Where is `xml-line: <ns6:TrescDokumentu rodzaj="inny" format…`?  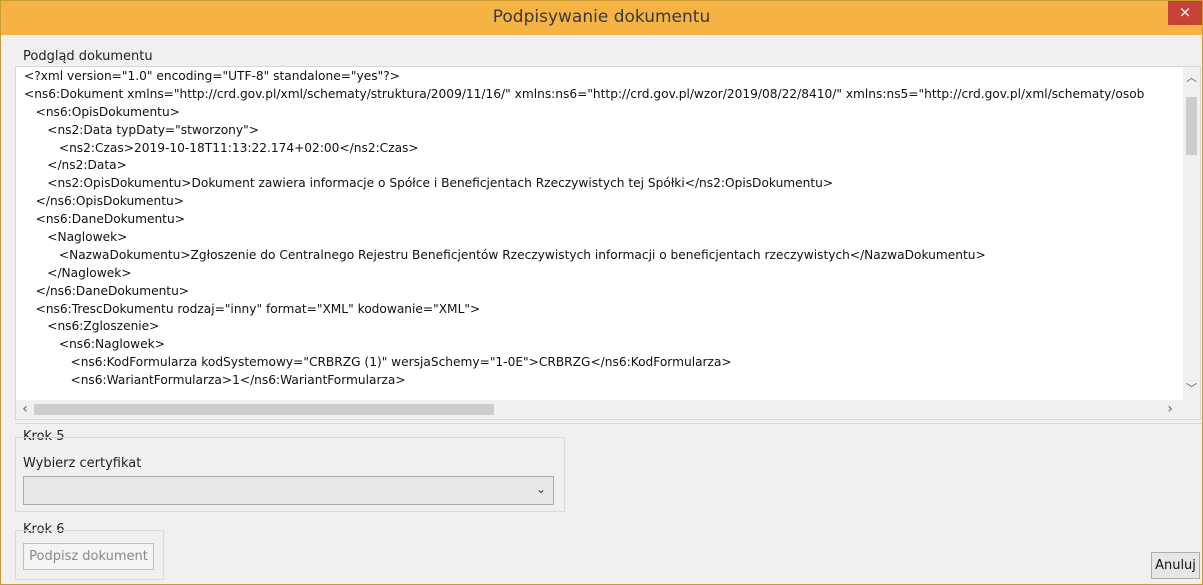
xml-line: <ns6:TrescDokumentu rodzaj="inny" format… is located at coordinates (252, 308).